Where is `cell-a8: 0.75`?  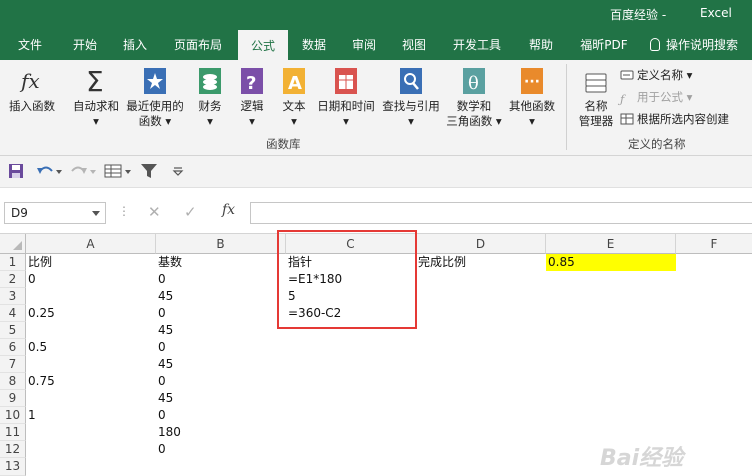 cell-a8: 0.75 is located at coordinates (91, 381).